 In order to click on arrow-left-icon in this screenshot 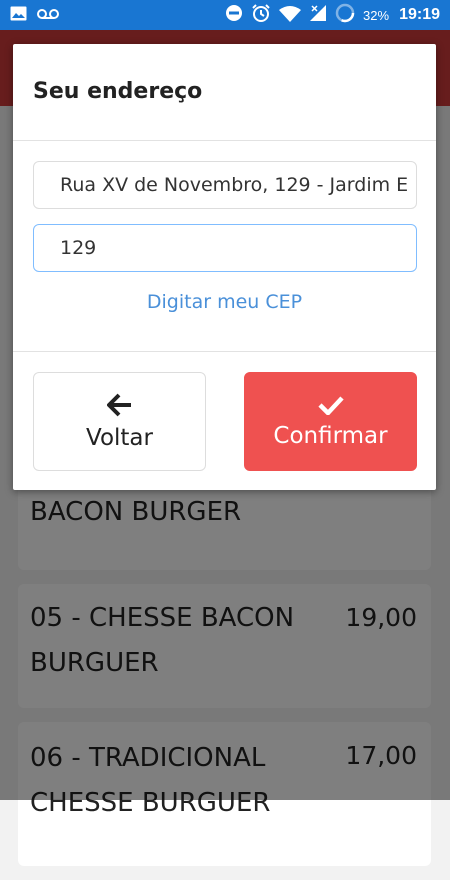, I will do `click(118, 404)`.